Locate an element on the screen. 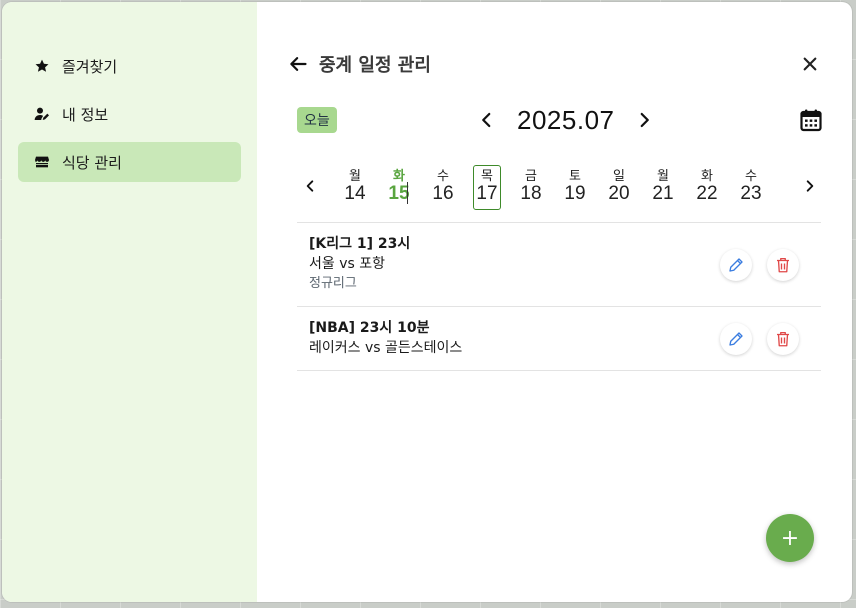  day-cell: 화 22 is located at coordinates (707, 185).